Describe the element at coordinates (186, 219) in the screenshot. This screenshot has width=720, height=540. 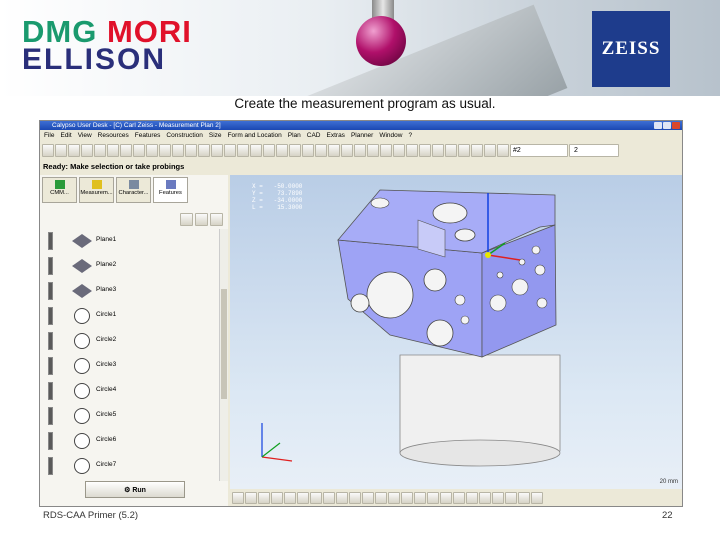
I see `edit-icon` at that location.